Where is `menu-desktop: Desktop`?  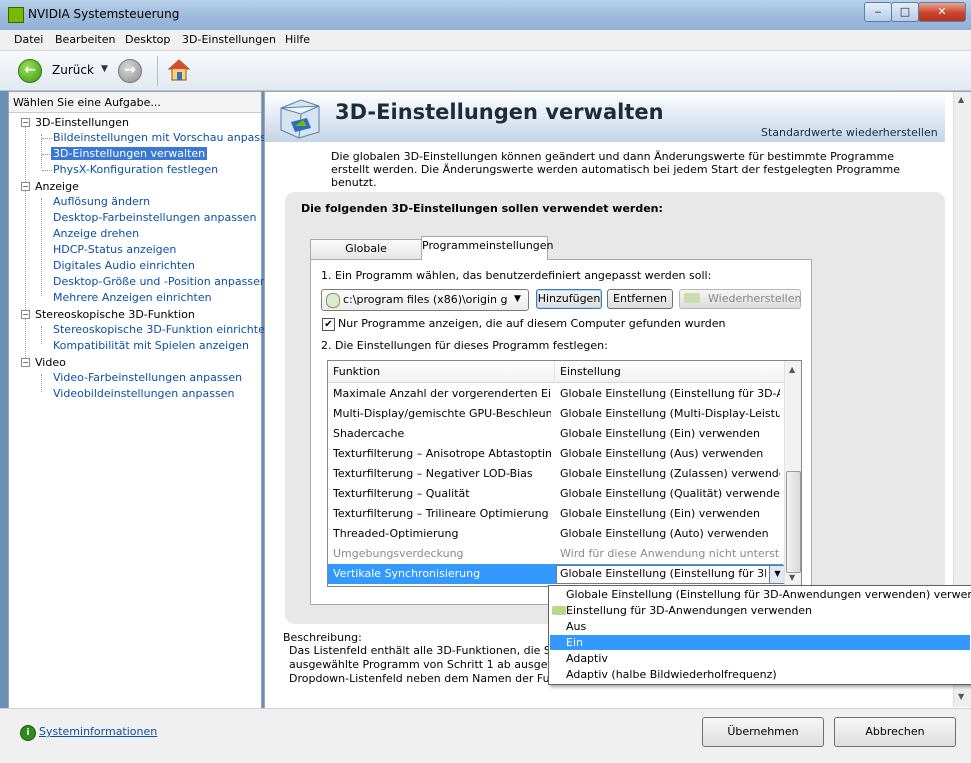
menu-desktop: Desktop is located at coordinates (147, 39).